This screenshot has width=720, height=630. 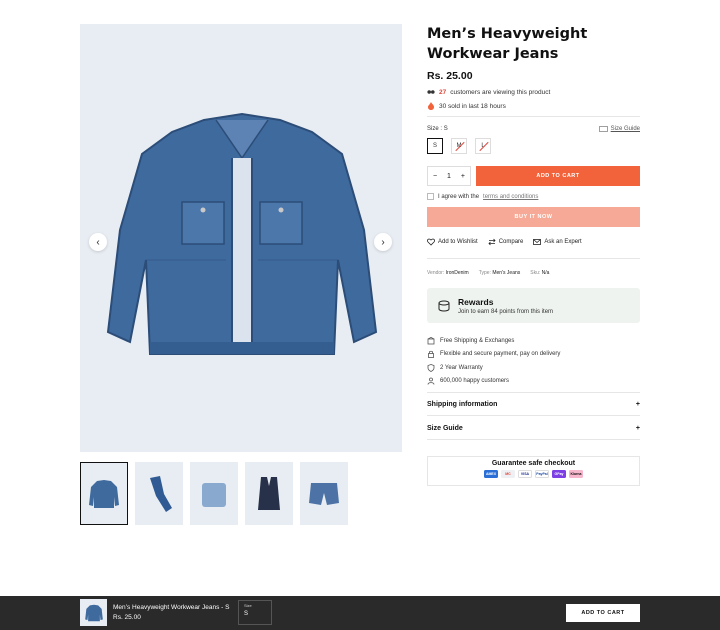 I want to click on rewards-title: Rewards, so click(x=476, y=301).